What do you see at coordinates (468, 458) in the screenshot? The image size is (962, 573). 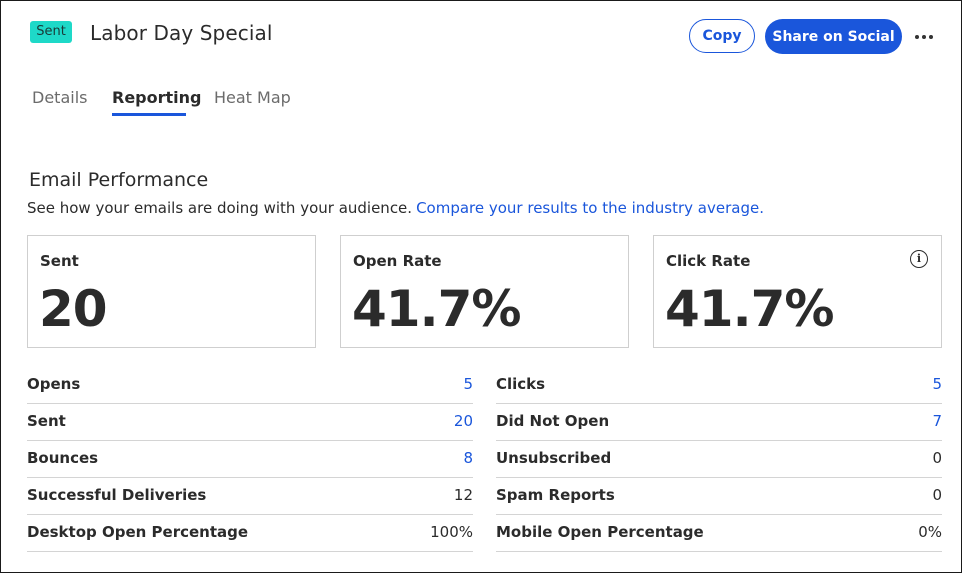 I see `stat-value-link: 8` at bounding box center [468, 458].